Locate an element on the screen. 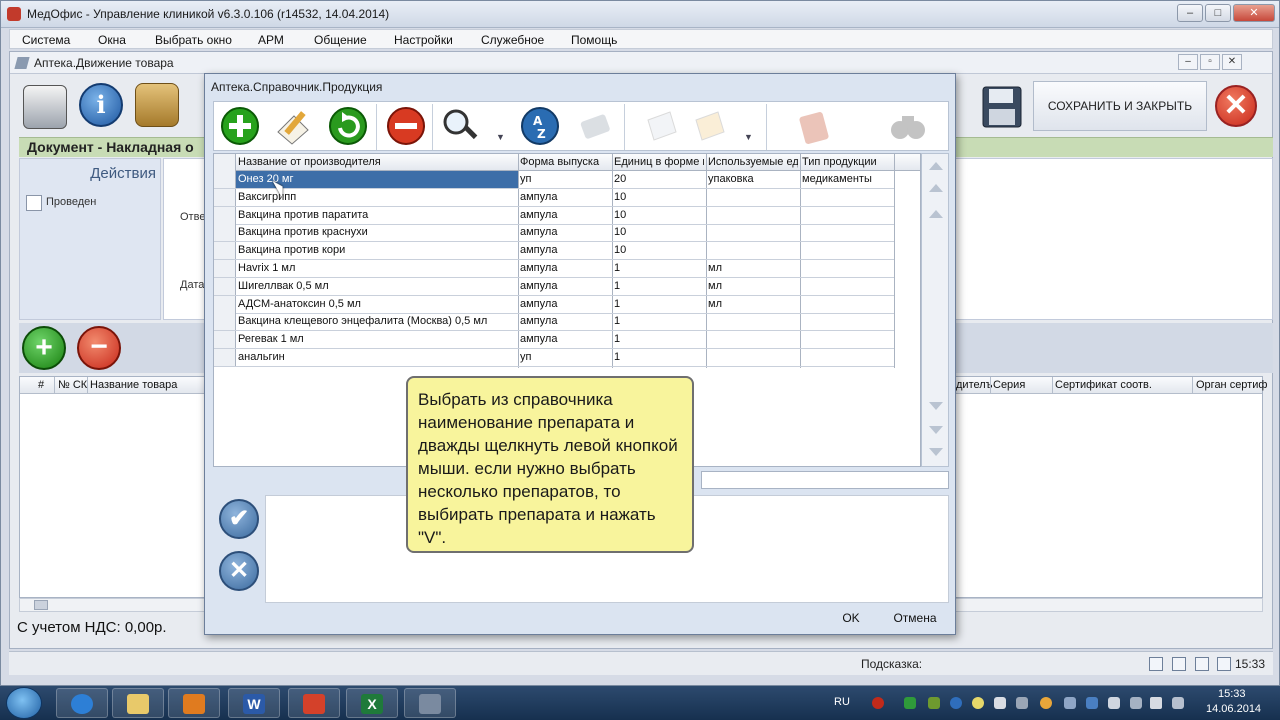 The width and height of the screenshot is (1280, 720). clock-time: 15:33 is located at coordinates (1232, 694).